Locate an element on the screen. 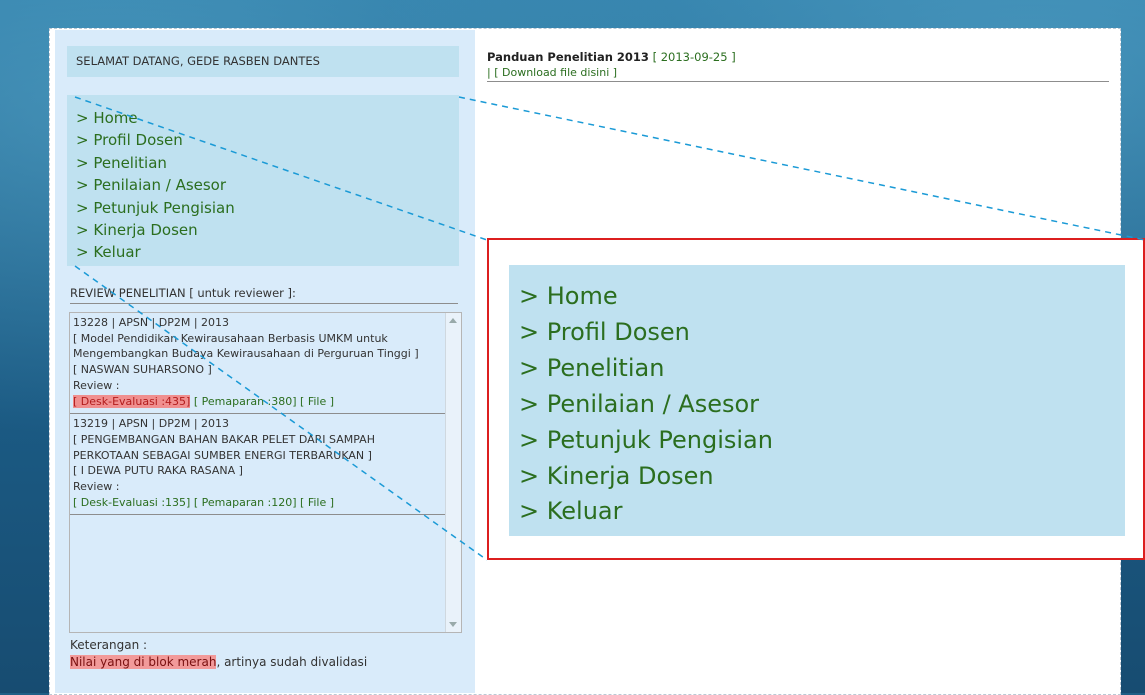  desk-evaluasi-link: [ Desk-Evaluasi :135] is located at coordinates (131, 502).